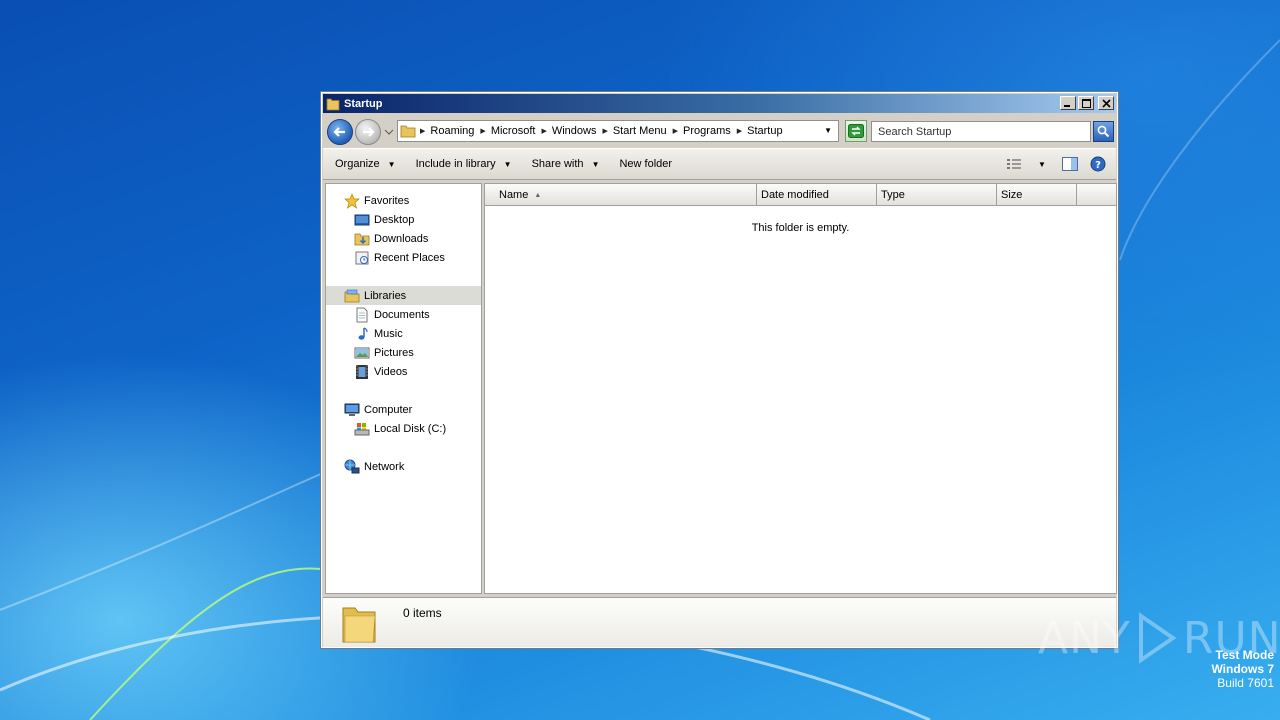 This screenshot has width=1280, height=720. I want to click on refresh-icon, so click(856, 131).